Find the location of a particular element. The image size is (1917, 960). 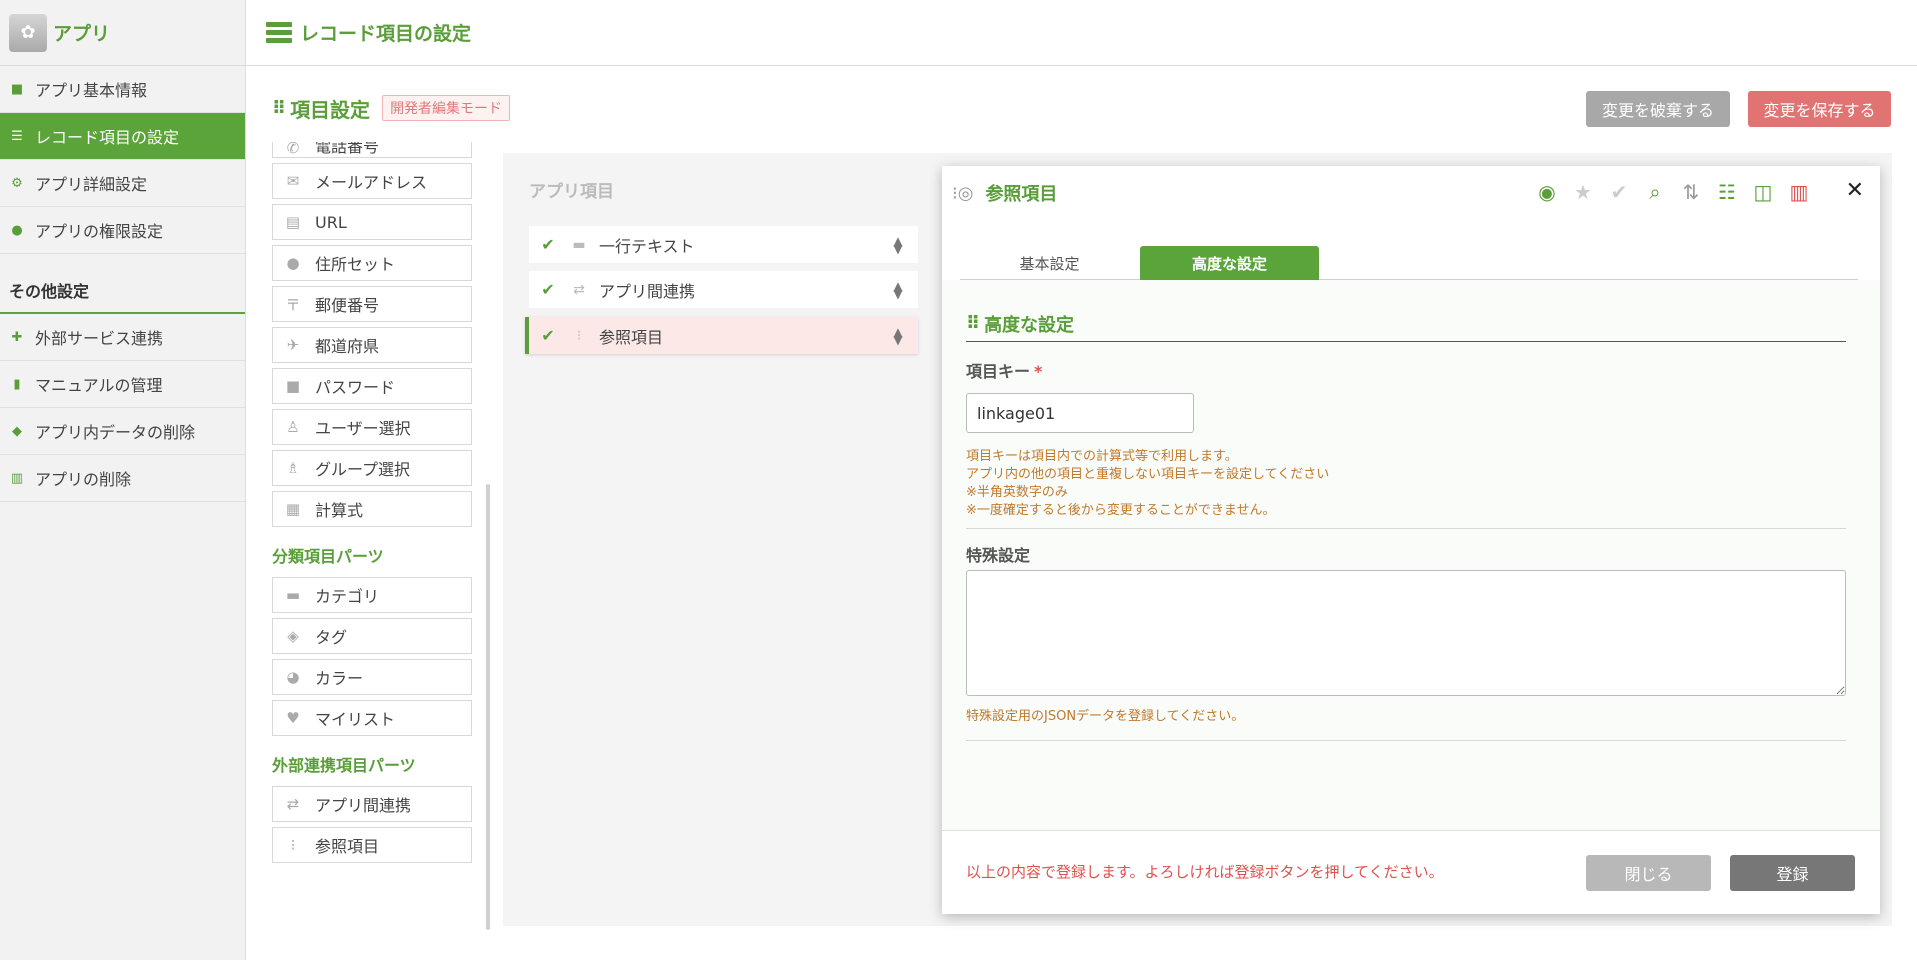

user-icon: ♙ is located at coordinates (293, 427).